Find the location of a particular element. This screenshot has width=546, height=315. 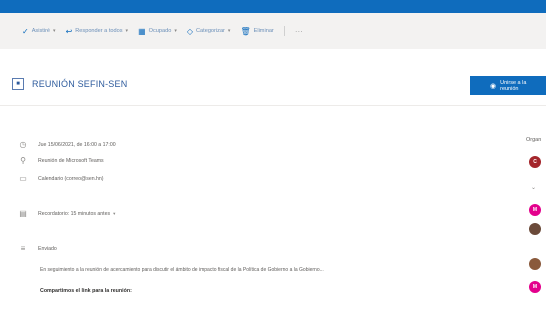

location-text: Reunión de Microsoft Teams is located at coordinates (71, 160).